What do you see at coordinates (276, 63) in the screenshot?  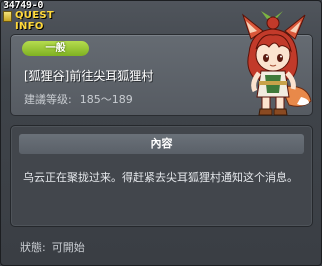 I see `fox-girl-npc-icon` at bounding box center [276, 63].